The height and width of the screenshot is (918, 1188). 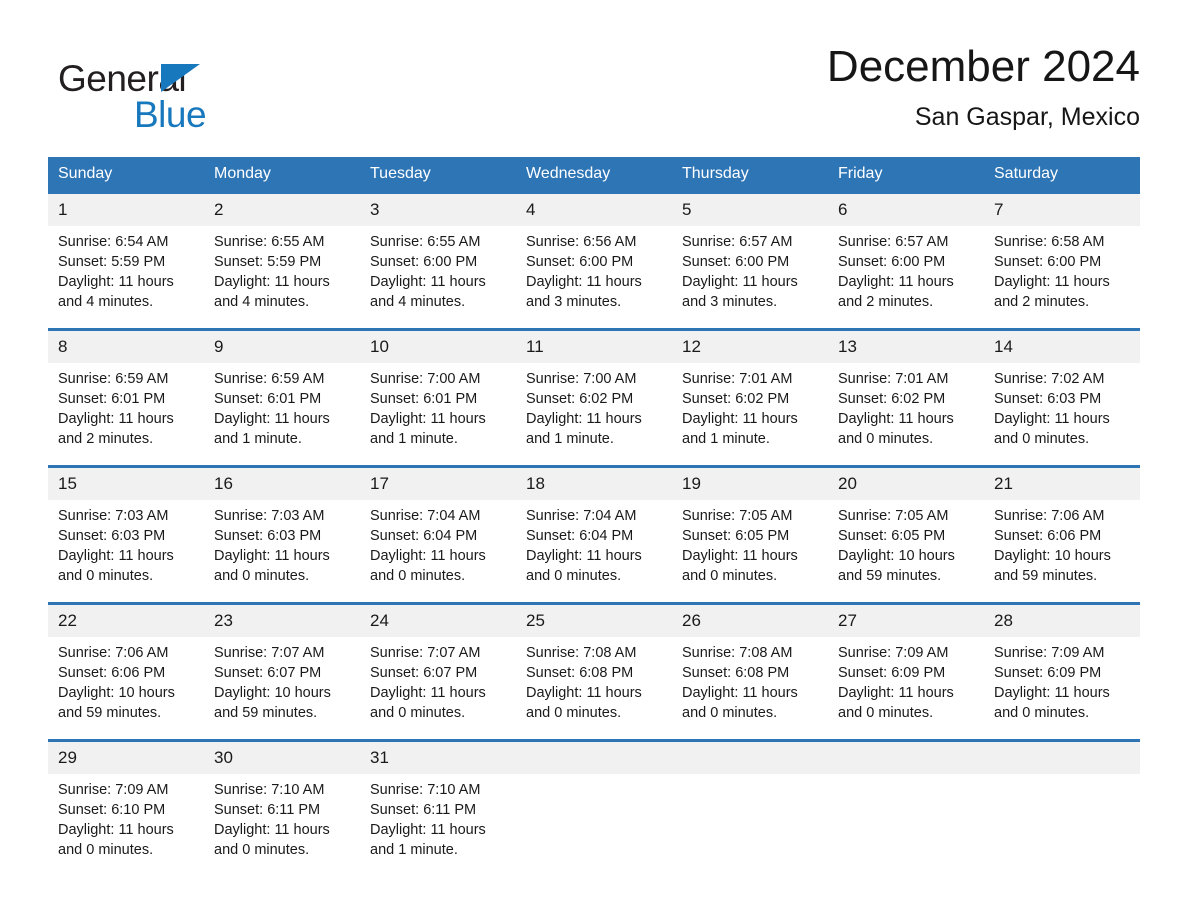 What do you see at coordinates (737, 653) in the screenshot?
I see `sunrise-time: Sunrise: 7:08 AM` at bounding box center [737, 653].